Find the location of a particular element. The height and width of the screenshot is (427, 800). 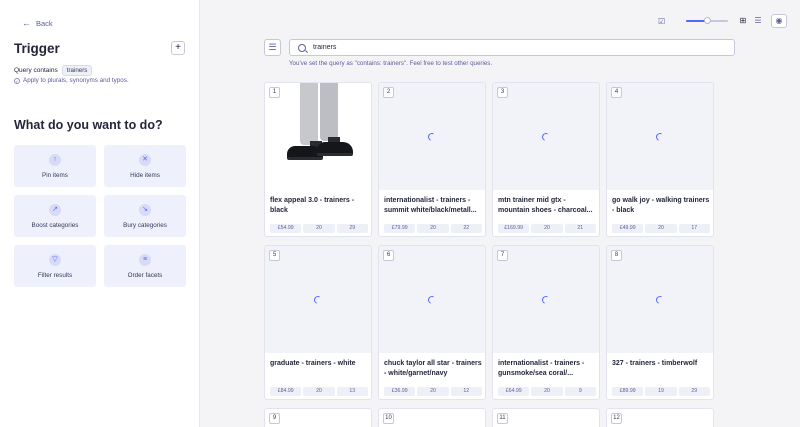

apply-note-text: Apply to plurals, synonyms and typos. is located at coordinates (76, 80).